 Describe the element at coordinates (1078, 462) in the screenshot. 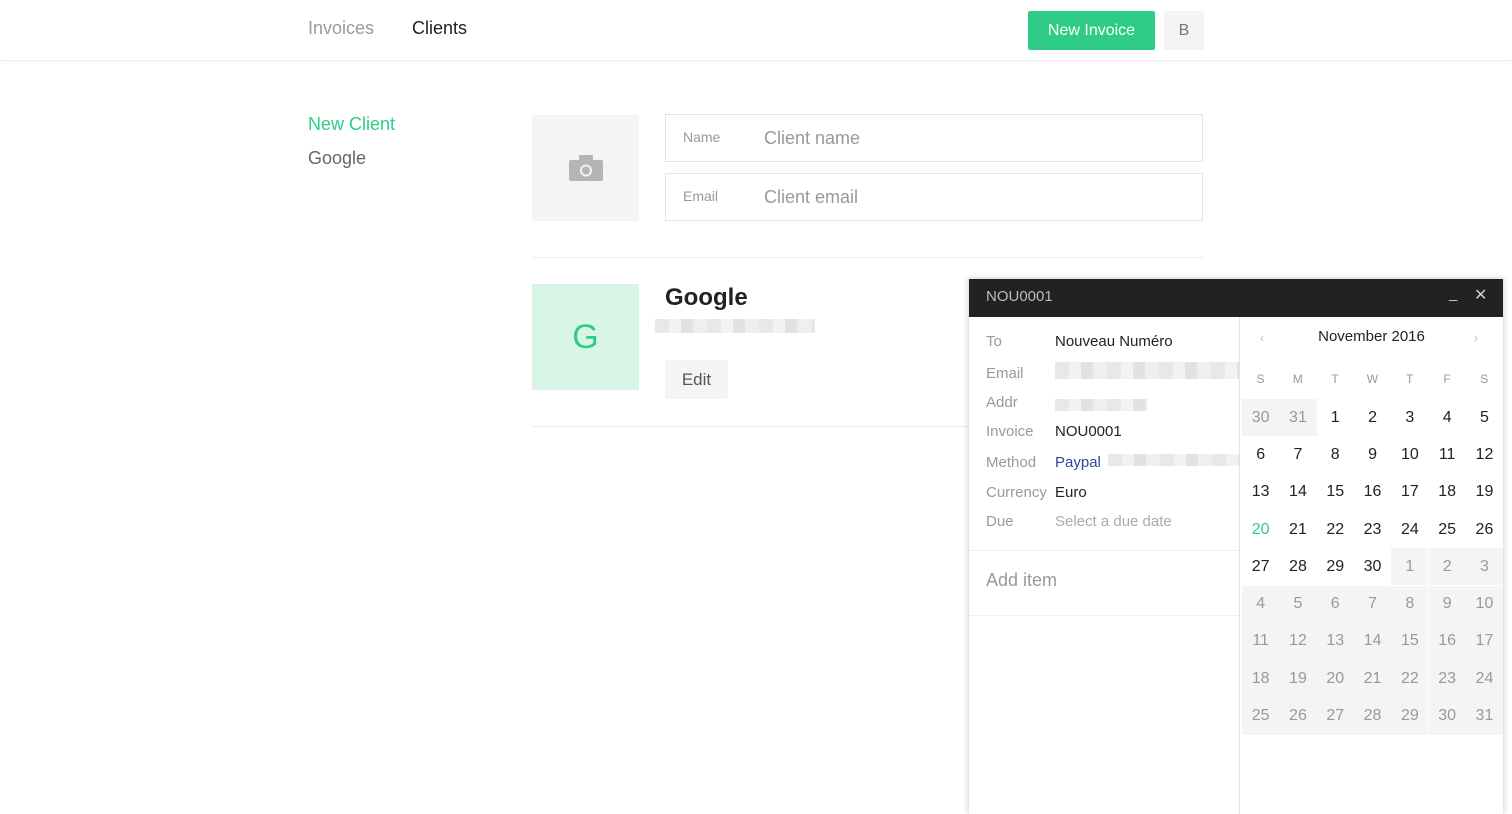

I see `method-value: Paypal` at that location.